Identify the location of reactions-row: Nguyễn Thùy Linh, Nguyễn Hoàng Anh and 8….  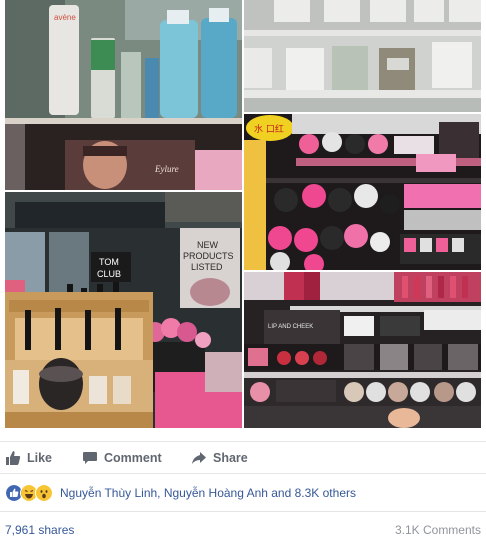
(243, 492).